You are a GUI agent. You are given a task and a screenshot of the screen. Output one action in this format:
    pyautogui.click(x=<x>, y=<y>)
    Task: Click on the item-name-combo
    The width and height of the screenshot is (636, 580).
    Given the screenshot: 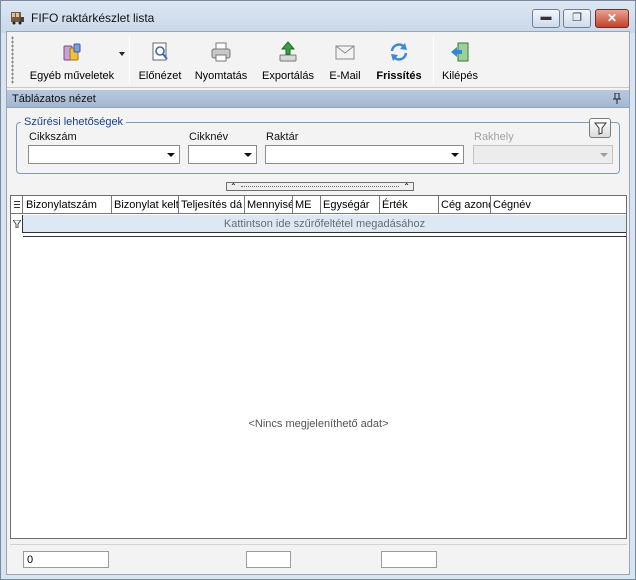 What is the action you would take?
    pyautogui.click(x=222, y=154)
    